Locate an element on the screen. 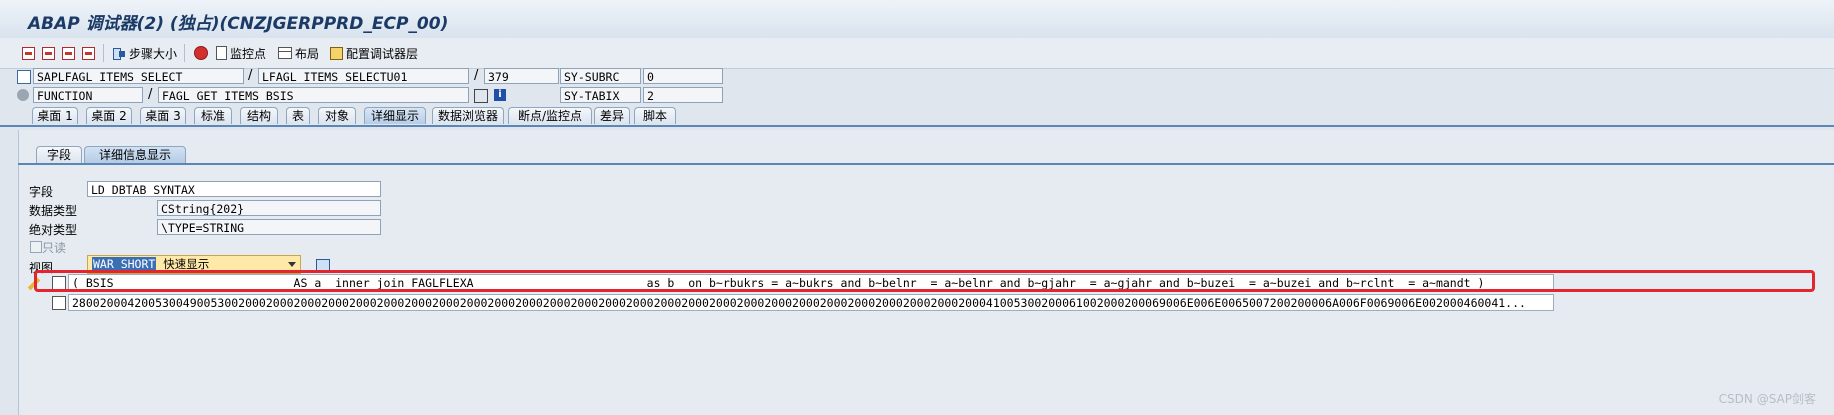  tab-desktop-3: 桌面 3 is located at coordinates (163, 115).